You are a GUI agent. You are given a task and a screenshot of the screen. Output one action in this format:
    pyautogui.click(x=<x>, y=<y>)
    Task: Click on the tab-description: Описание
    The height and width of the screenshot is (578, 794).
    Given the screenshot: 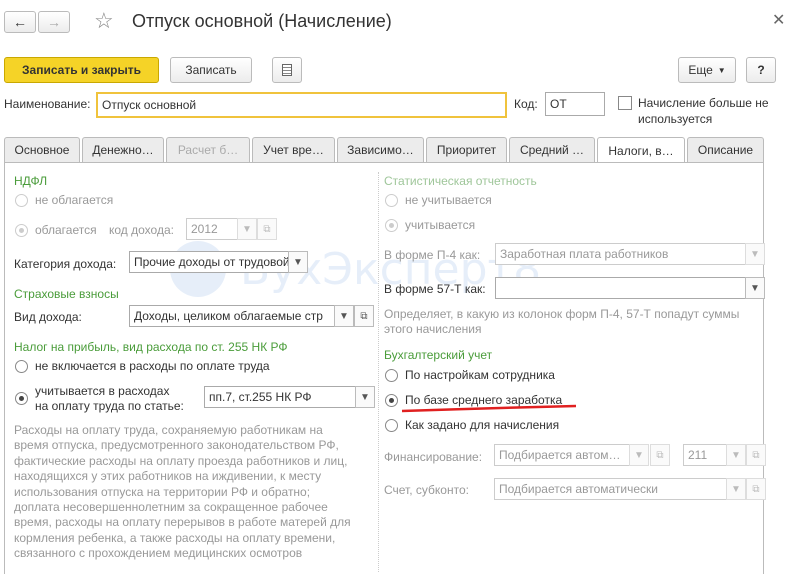 What is the action you would take?
    pyautogui.click(x=725, y=149)
    